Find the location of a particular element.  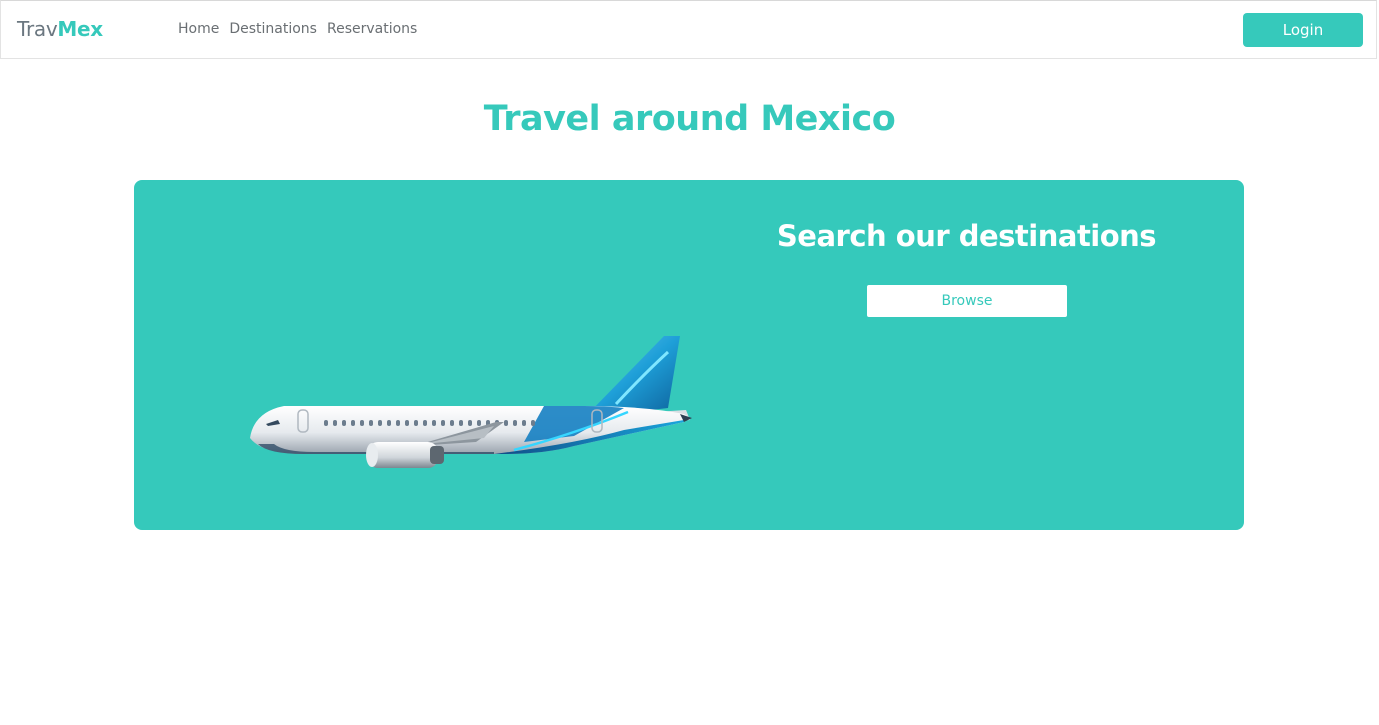

page-title: Travel around Mexico is located at coordinates (689, 119).